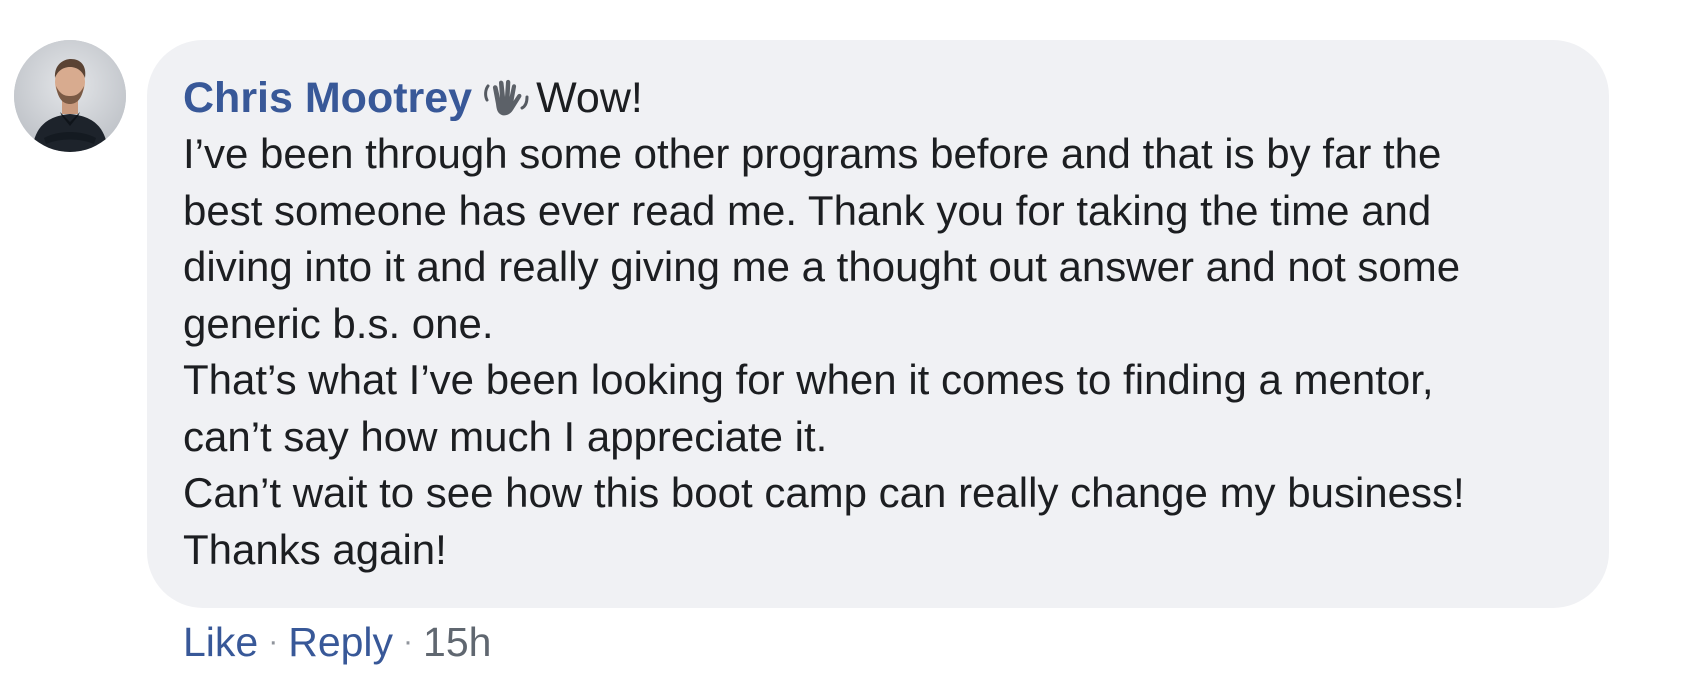 Image resolution: width=1690 pixels, height=684 pixels. Describe the element at coordinates (338, 323) in the screenshot. I see `comment-text-line: generic b.s. one.` at that location.